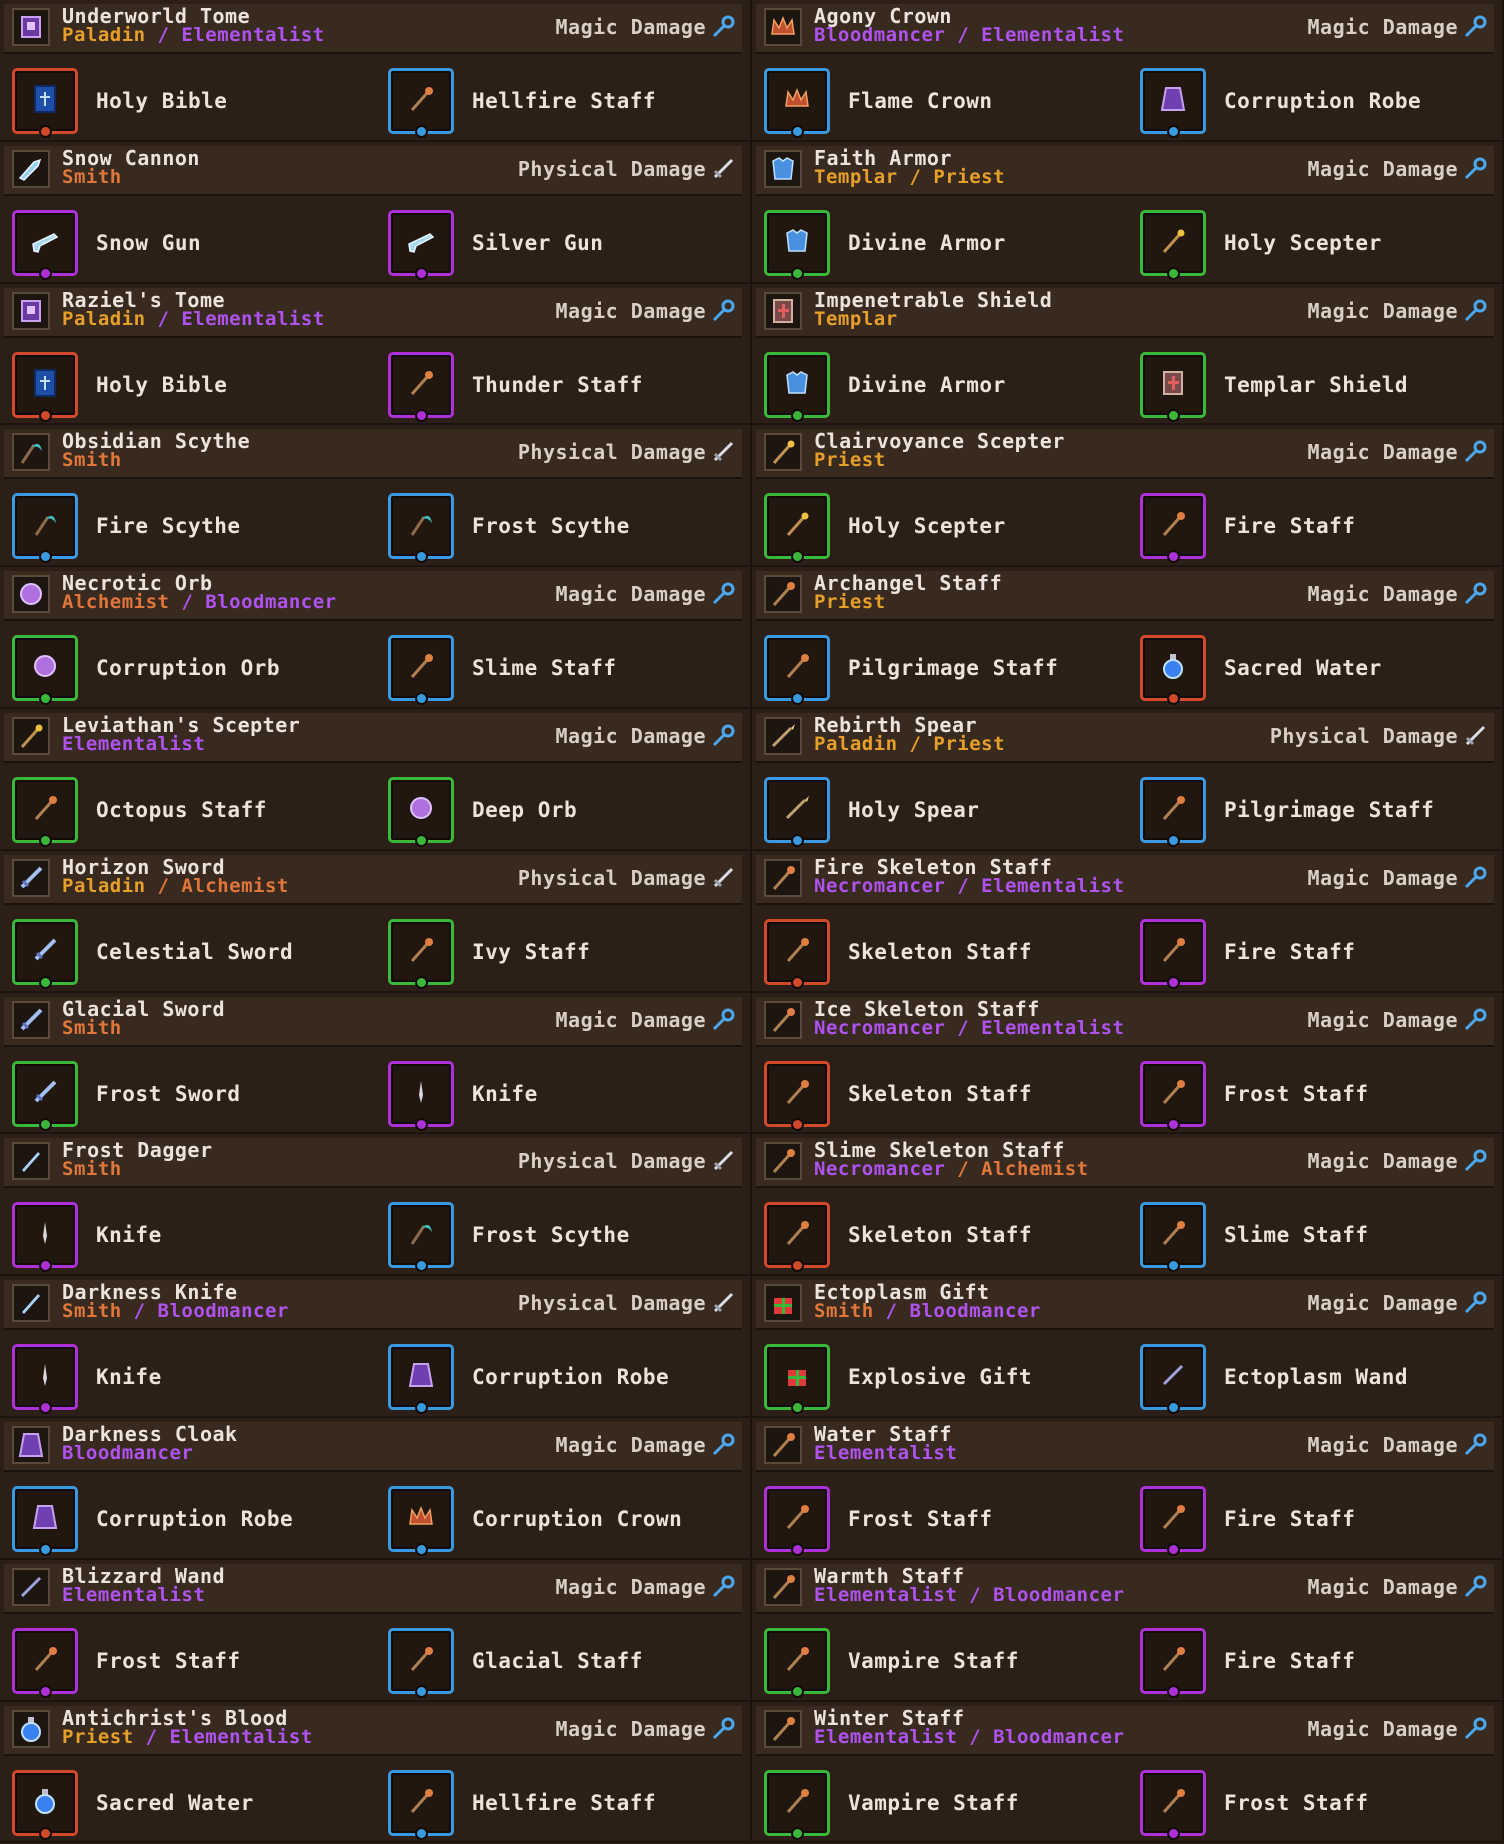 Image resolution: width=1504 pixels, height=1844 pixels. I want to click on ingredient-item: Deep Orb, so click(482, 811).